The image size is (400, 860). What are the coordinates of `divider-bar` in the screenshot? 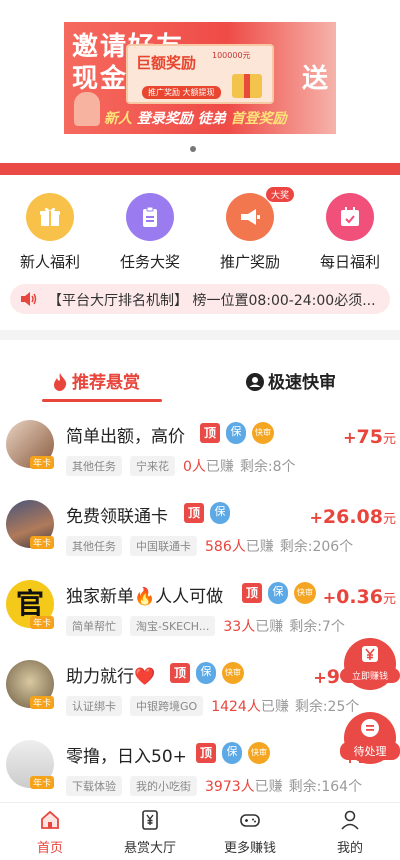 It's located at (200, 169).